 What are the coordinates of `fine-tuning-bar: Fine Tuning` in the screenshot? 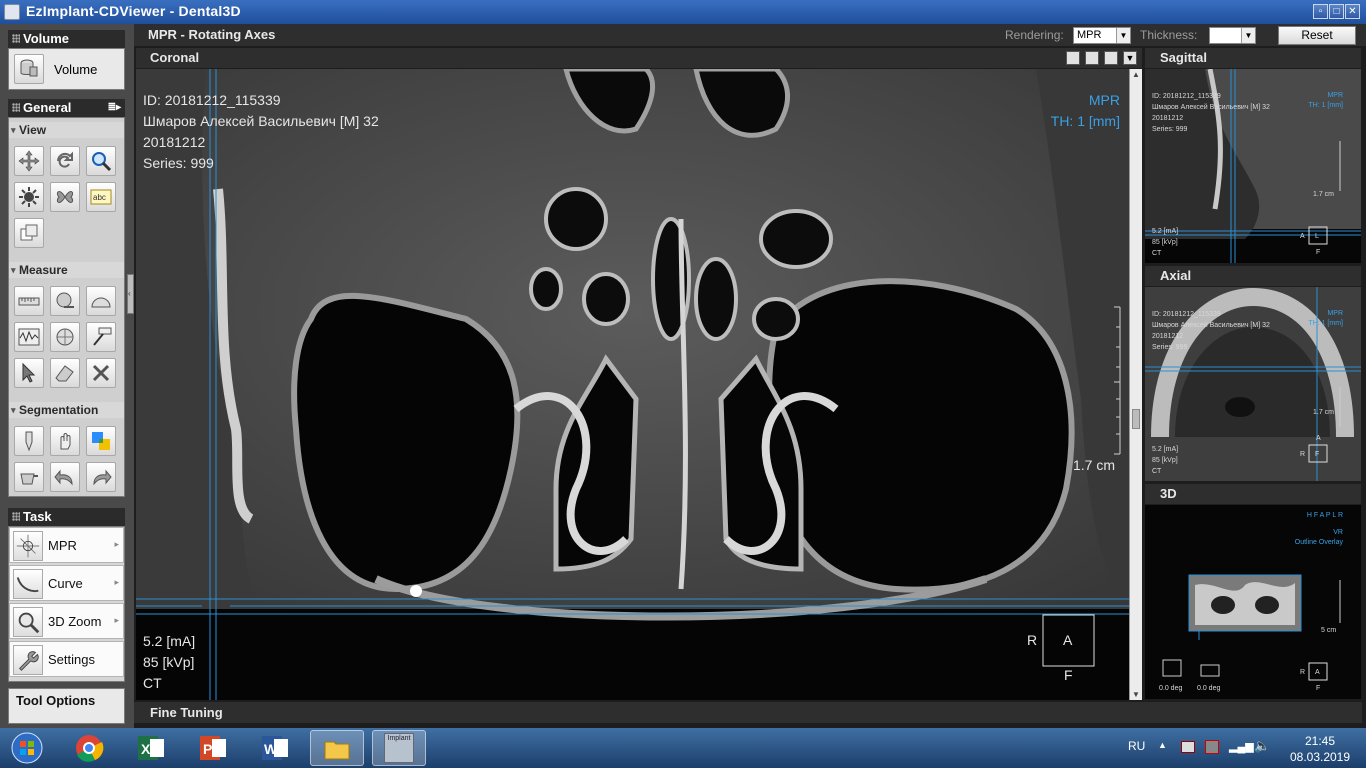 It's located at (748, 712).